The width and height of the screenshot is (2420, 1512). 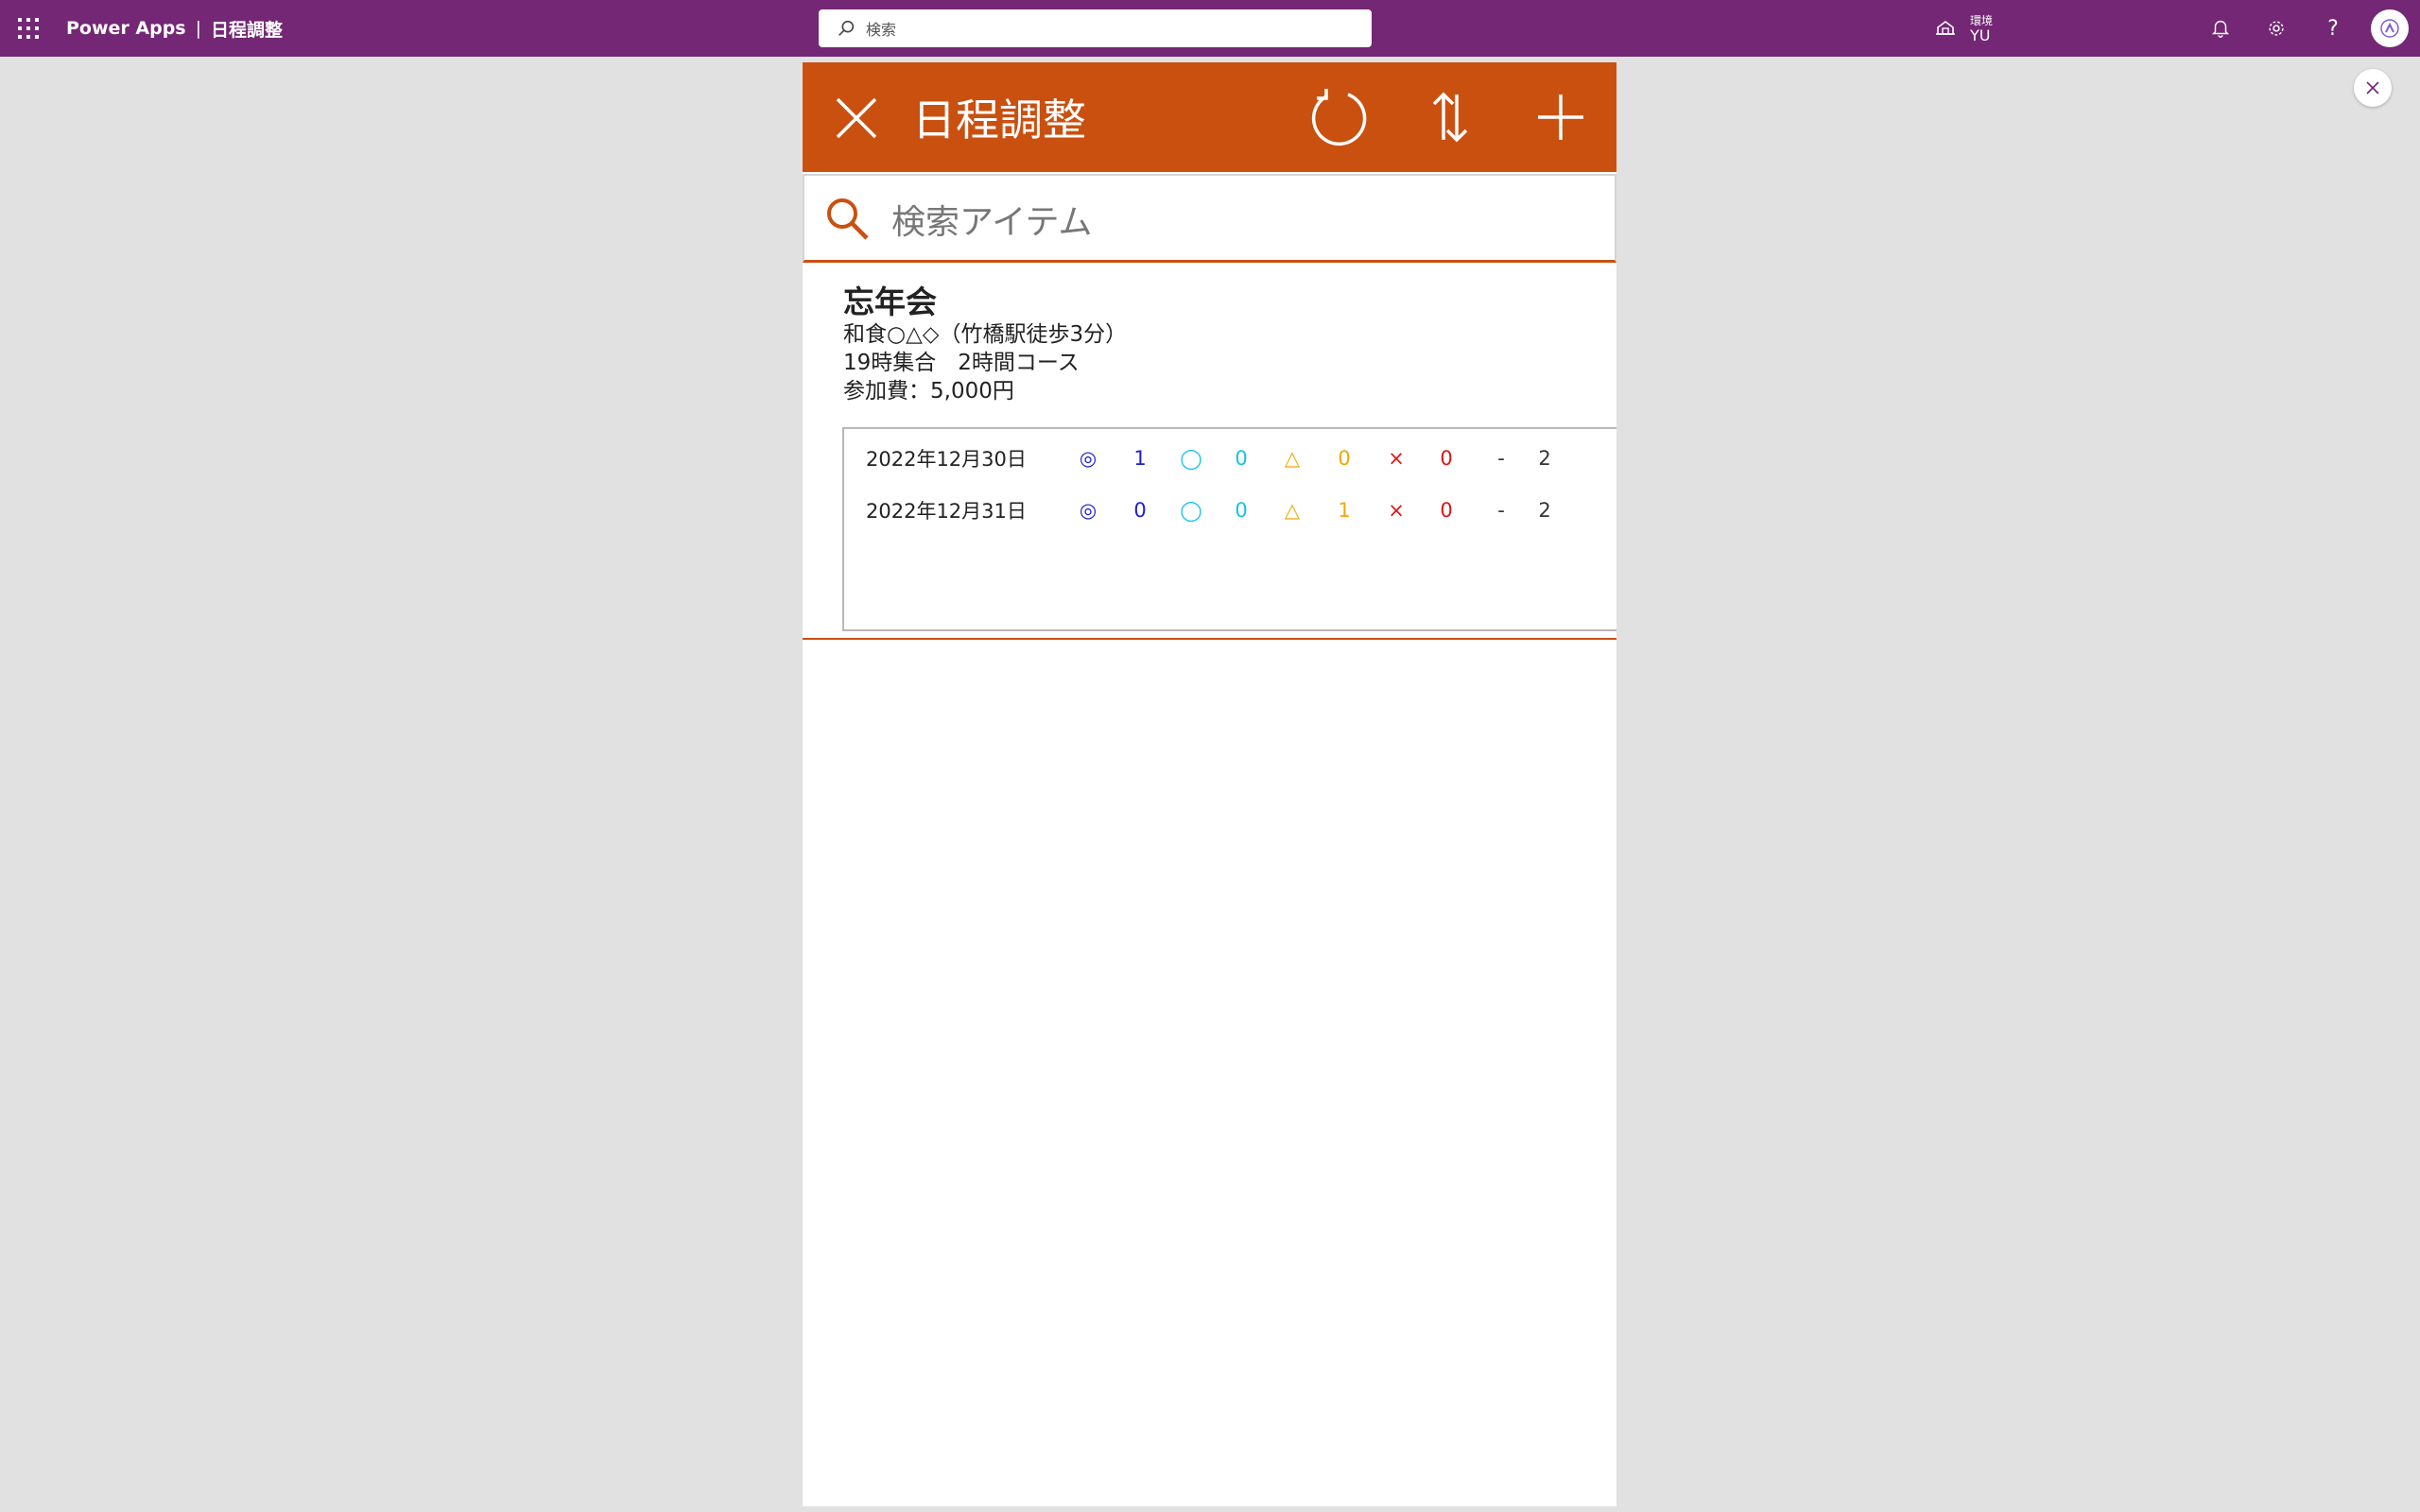 What do you see at coordinates (946, 459) in the screenshot?
I see `date-label: 2022年12月30日` at bounding box center [946, 459].